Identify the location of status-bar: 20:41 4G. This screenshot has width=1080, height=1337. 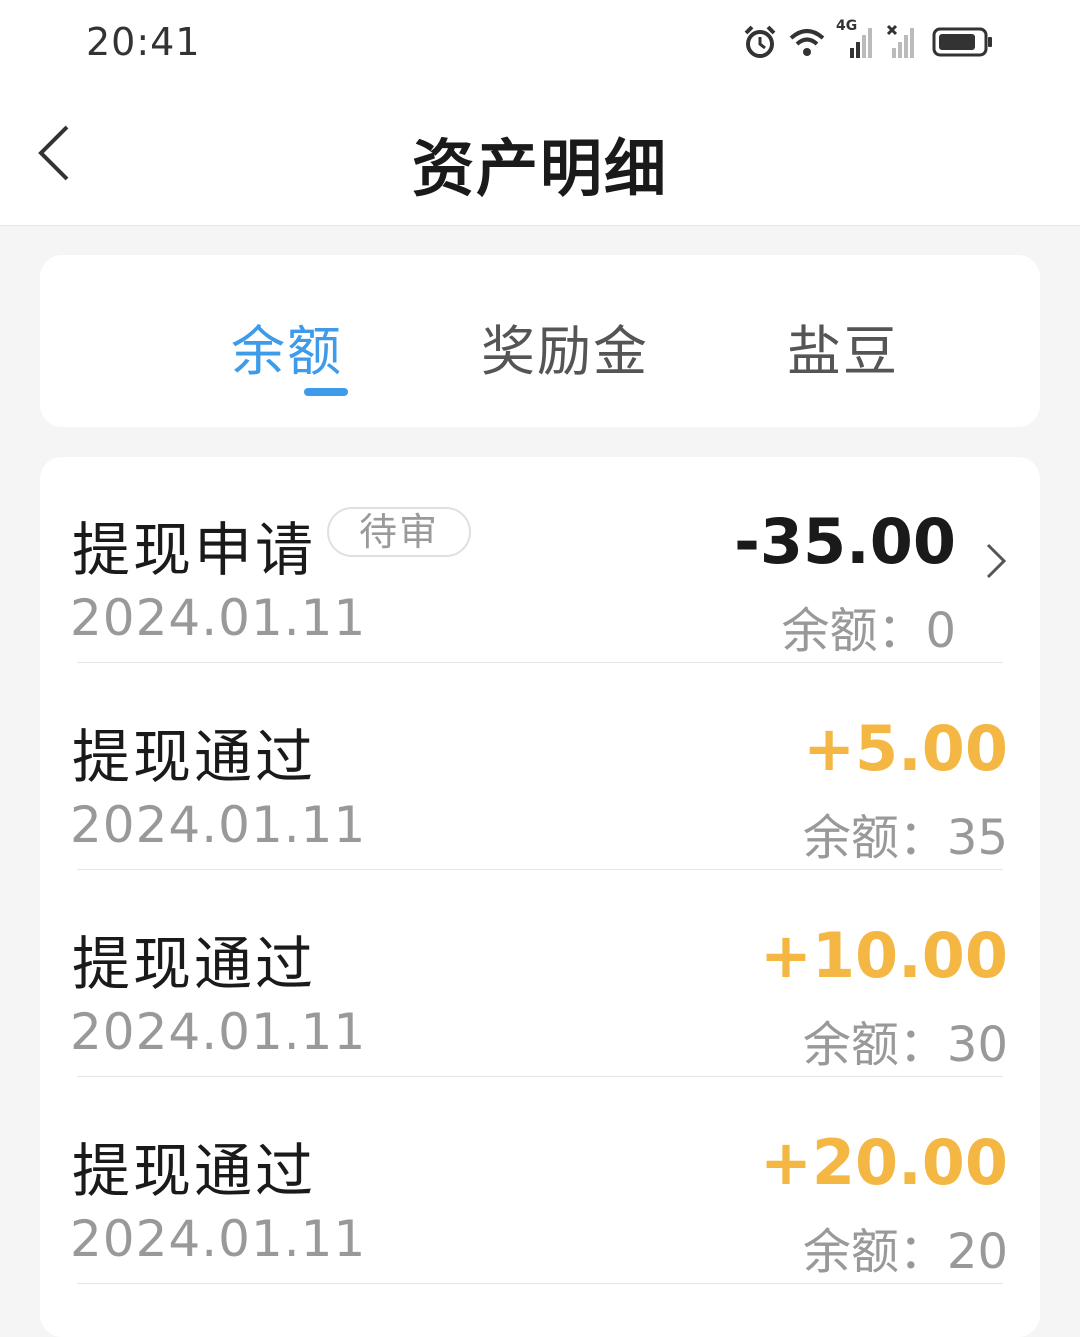
(540, 44).